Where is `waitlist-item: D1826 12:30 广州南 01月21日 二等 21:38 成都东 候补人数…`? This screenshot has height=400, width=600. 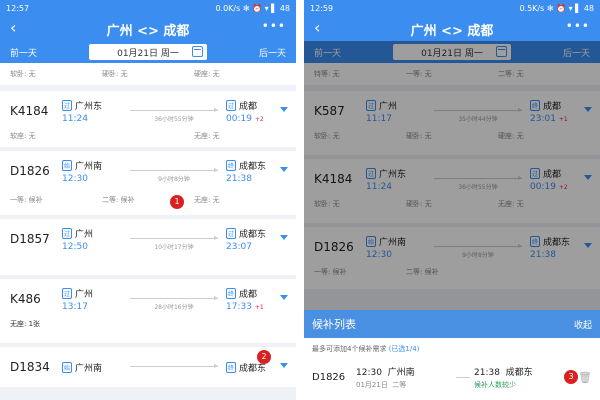 waitlist-item: D1826 12:30 广州南 01月21日 二等 21:38 成都东 候补人数… is located at coordinates (452, 377).